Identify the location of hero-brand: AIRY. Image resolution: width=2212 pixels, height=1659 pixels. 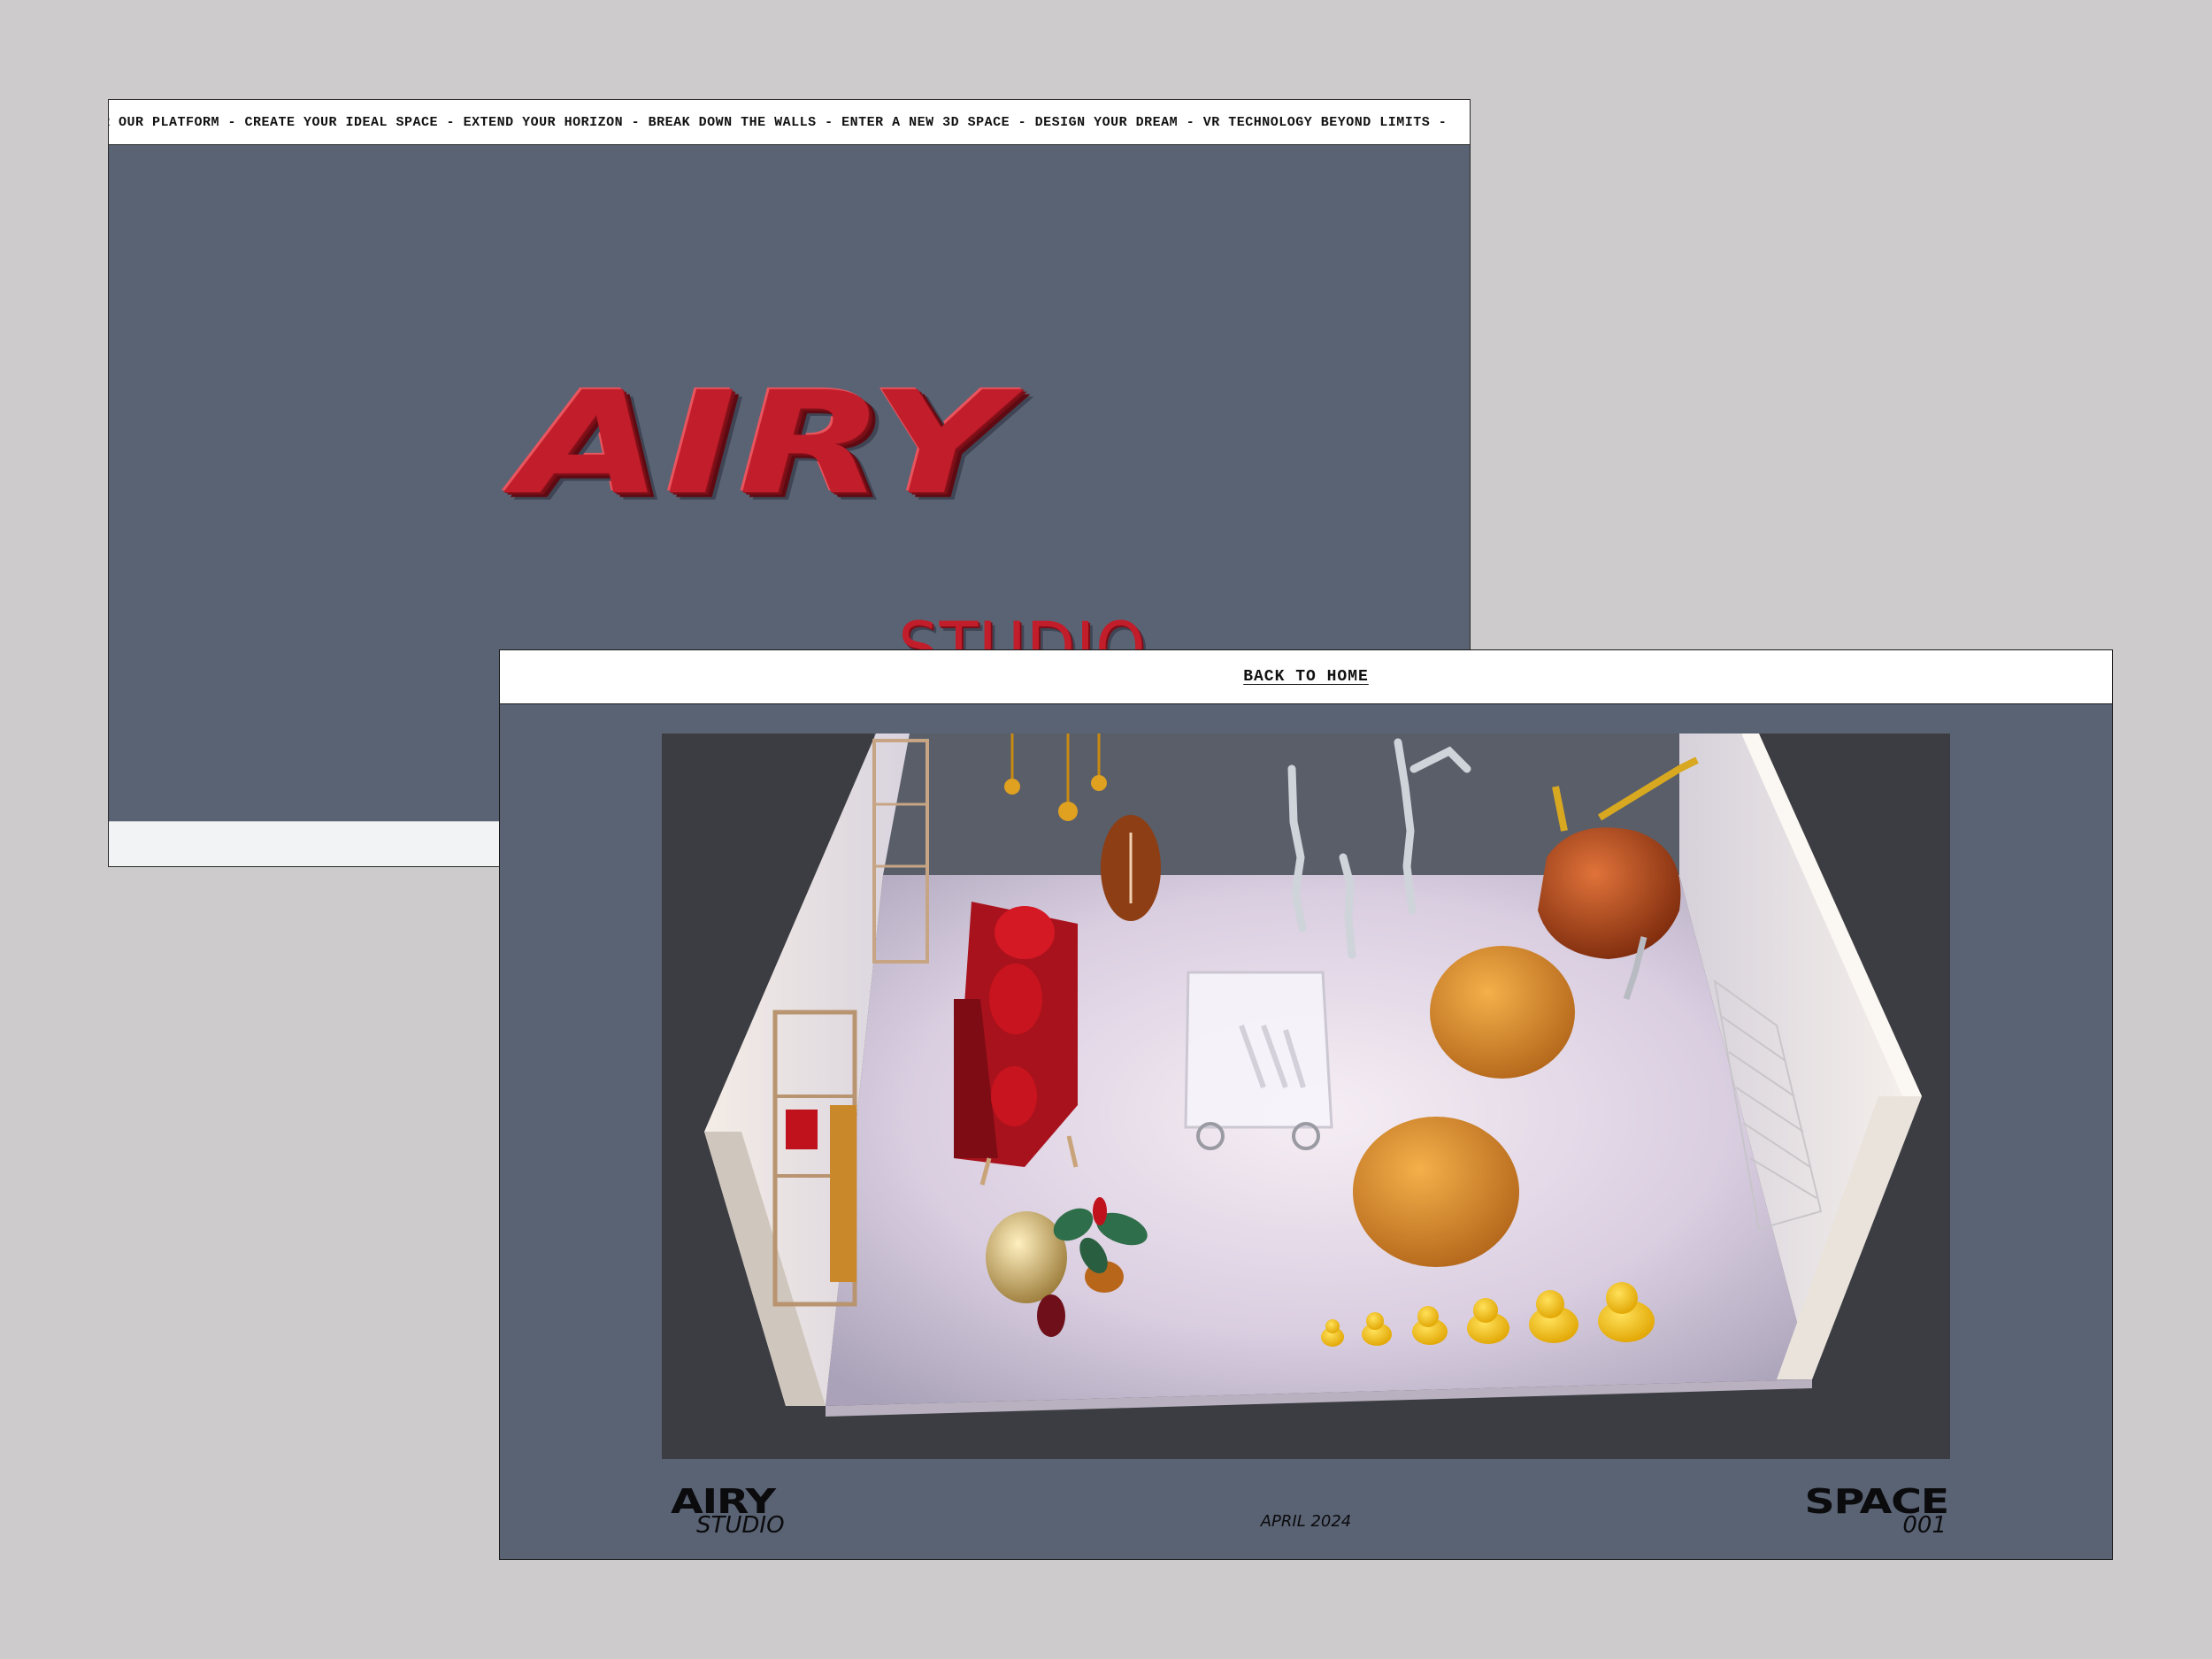
(763, 443).